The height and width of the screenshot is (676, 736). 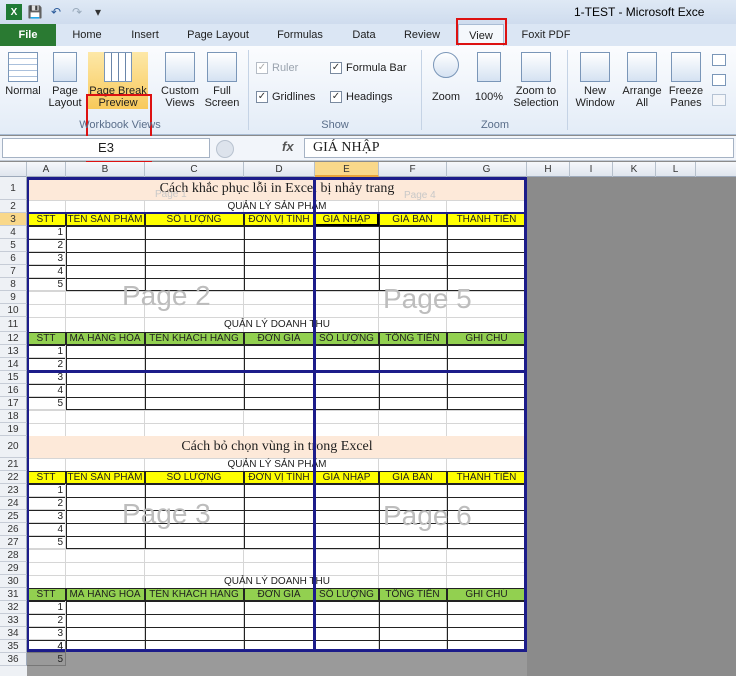 What do you see at coordinates (279, 219) in the screenshot?
I see `table-header-cell: ĐƠN VỊ TÍNH` at bounding box center [279, 219].